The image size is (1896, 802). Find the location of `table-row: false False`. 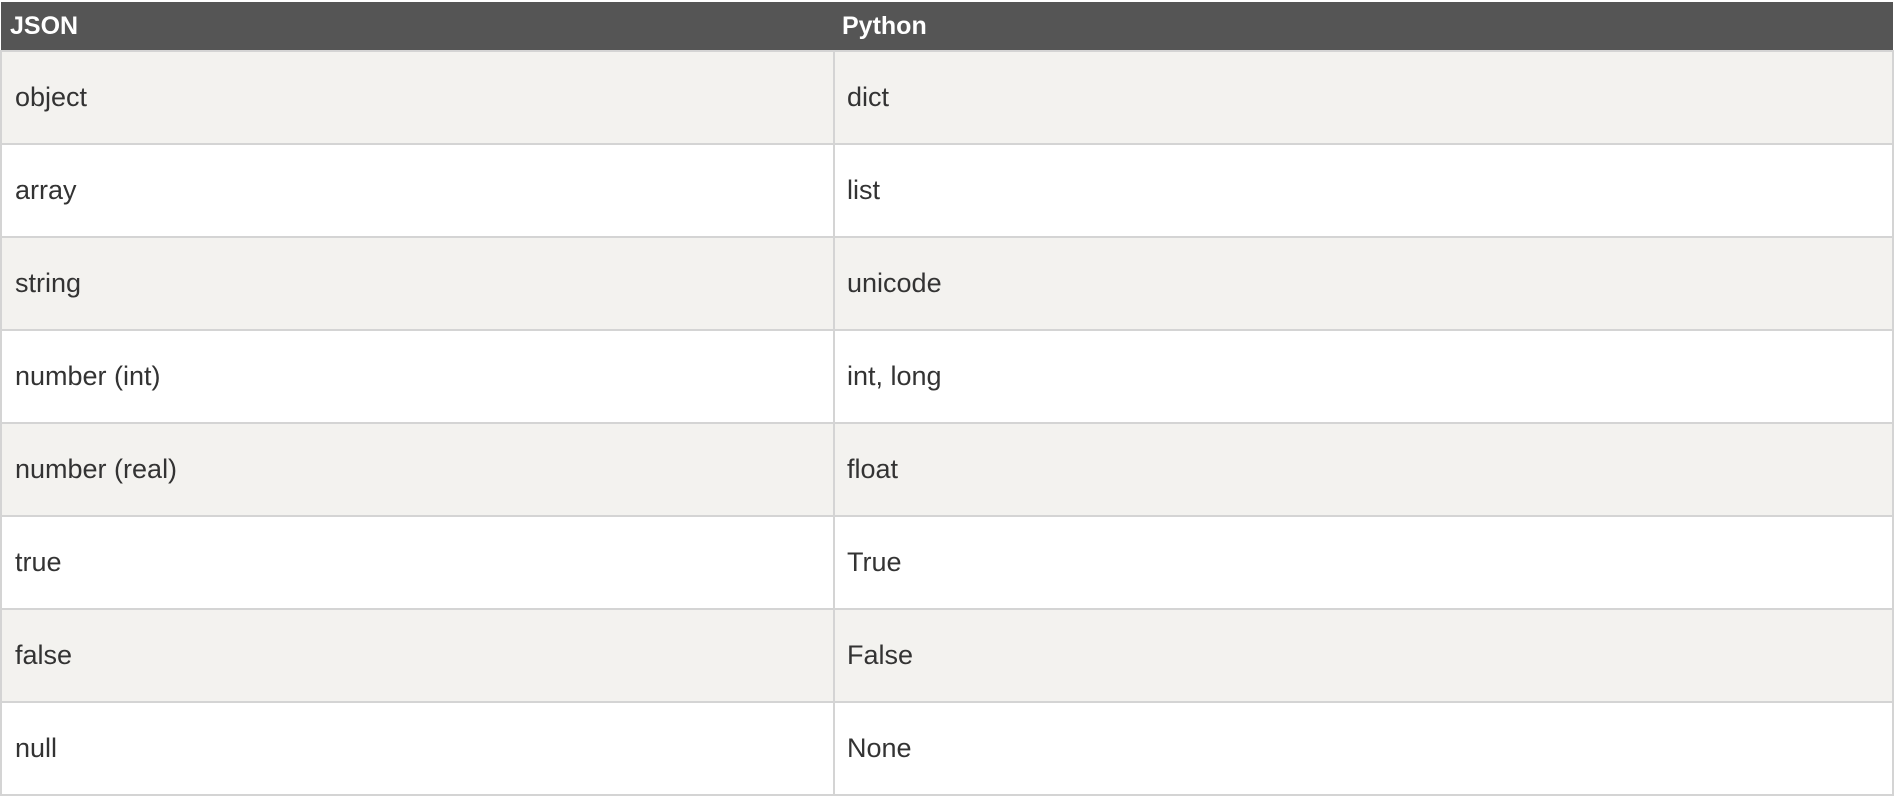

table-row: false False is located at coordinates (947, 655).